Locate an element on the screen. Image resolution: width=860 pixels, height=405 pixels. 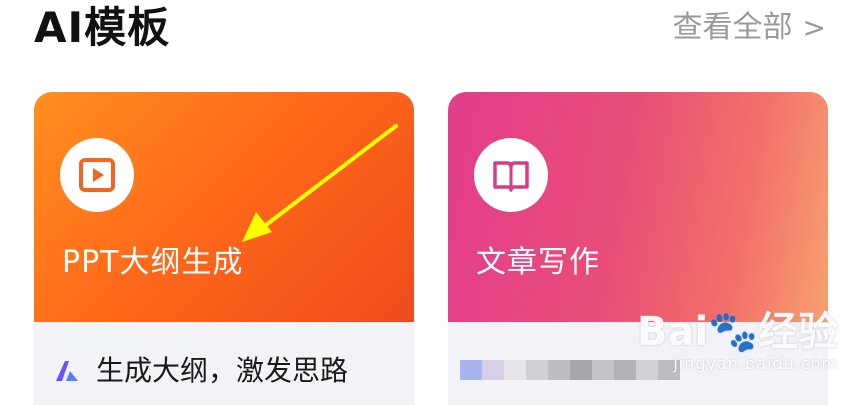
watermark-main-suffix: 经验 is located at coordinates (798, 332).